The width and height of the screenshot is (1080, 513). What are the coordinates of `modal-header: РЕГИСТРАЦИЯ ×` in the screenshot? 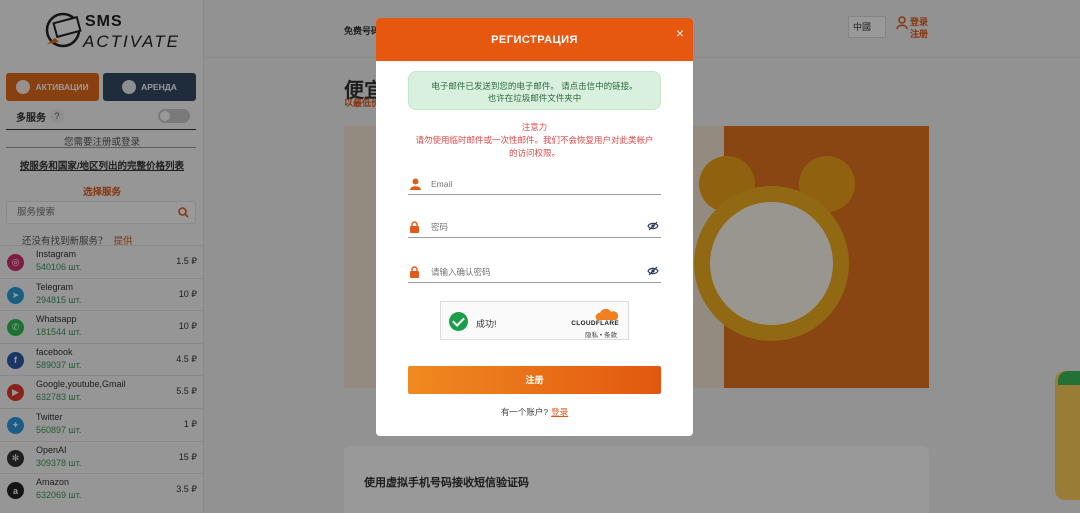 It's located at (534, 39).